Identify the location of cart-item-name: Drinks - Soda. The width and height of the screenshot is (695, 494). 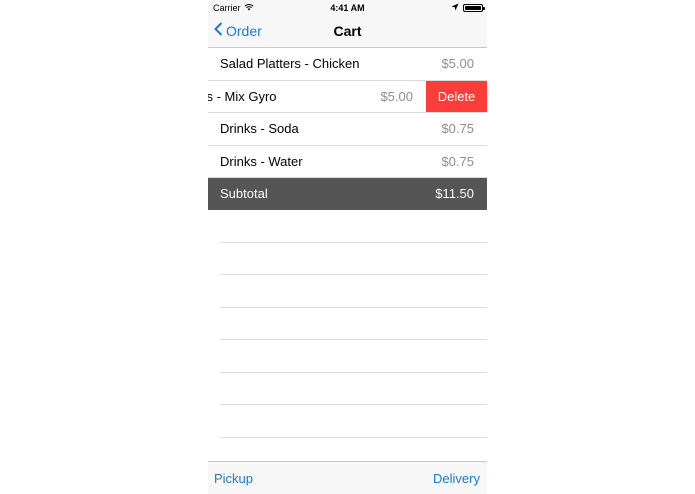
(259, 128).